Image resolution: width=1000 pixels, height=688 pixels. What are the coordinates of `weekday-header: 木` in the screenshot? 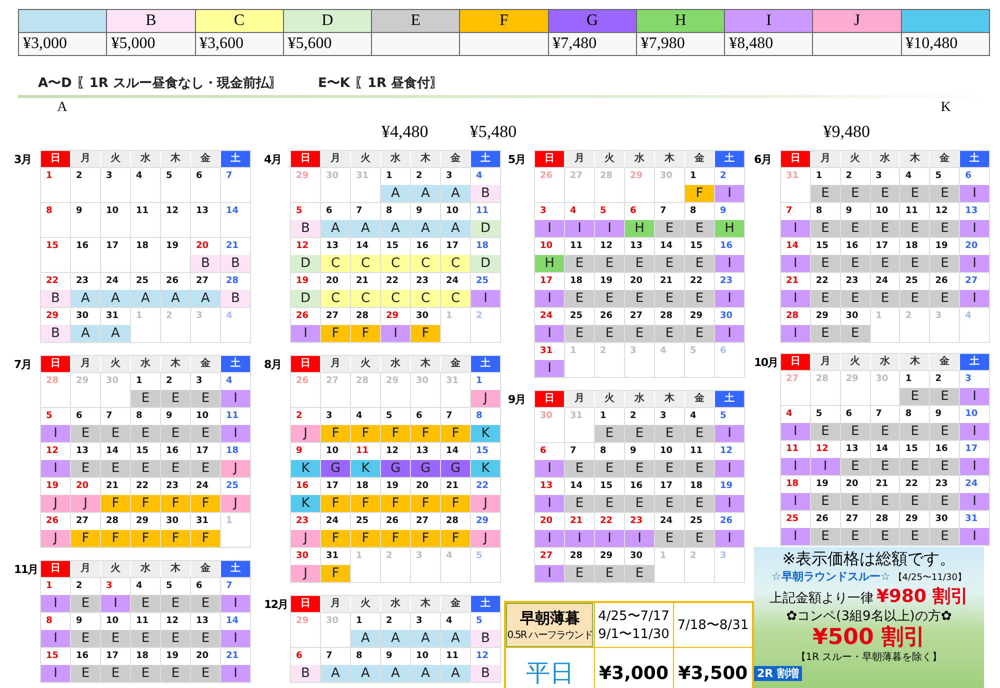 It's located at (915, 159).